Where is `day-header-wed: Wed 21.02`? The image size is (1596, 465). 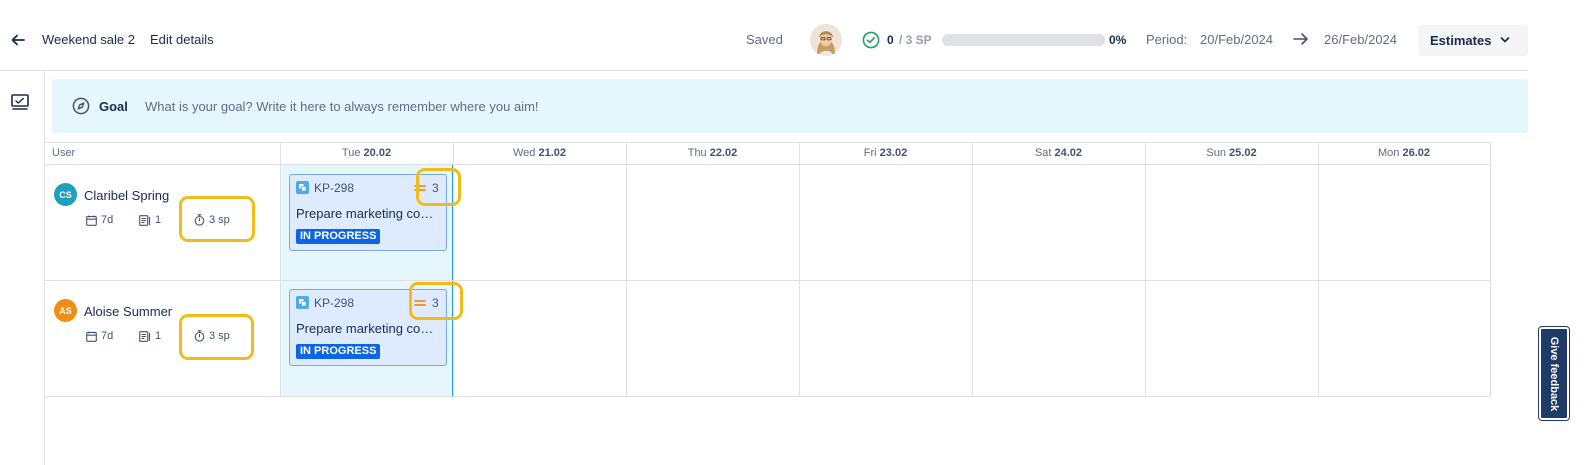 day-header-wed: Wed 21.02 is located at coordinates (539, 153).